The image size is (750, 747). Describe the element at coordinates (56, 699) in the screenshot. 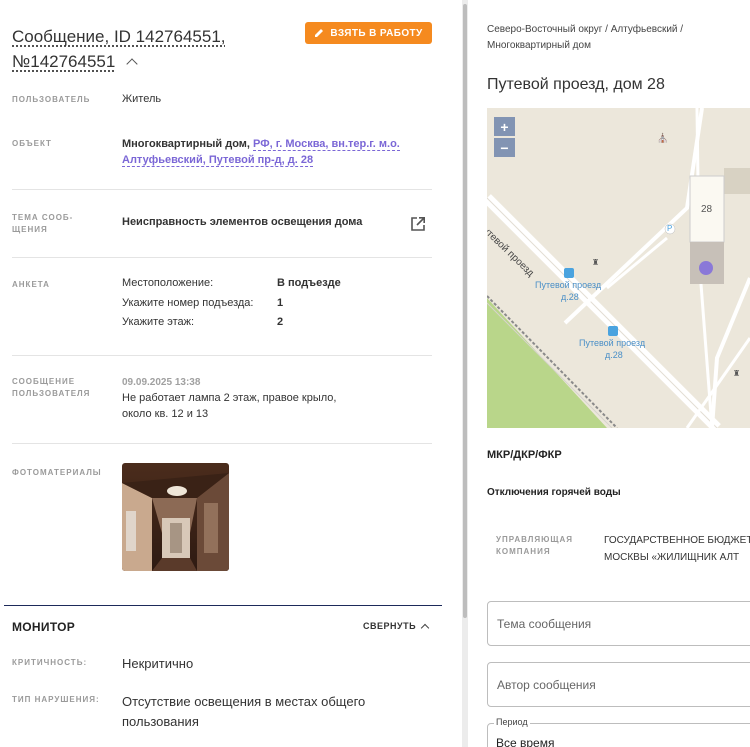

I see `violation-type-label: ТИП НАРУШЕНИЯ:` at that location.